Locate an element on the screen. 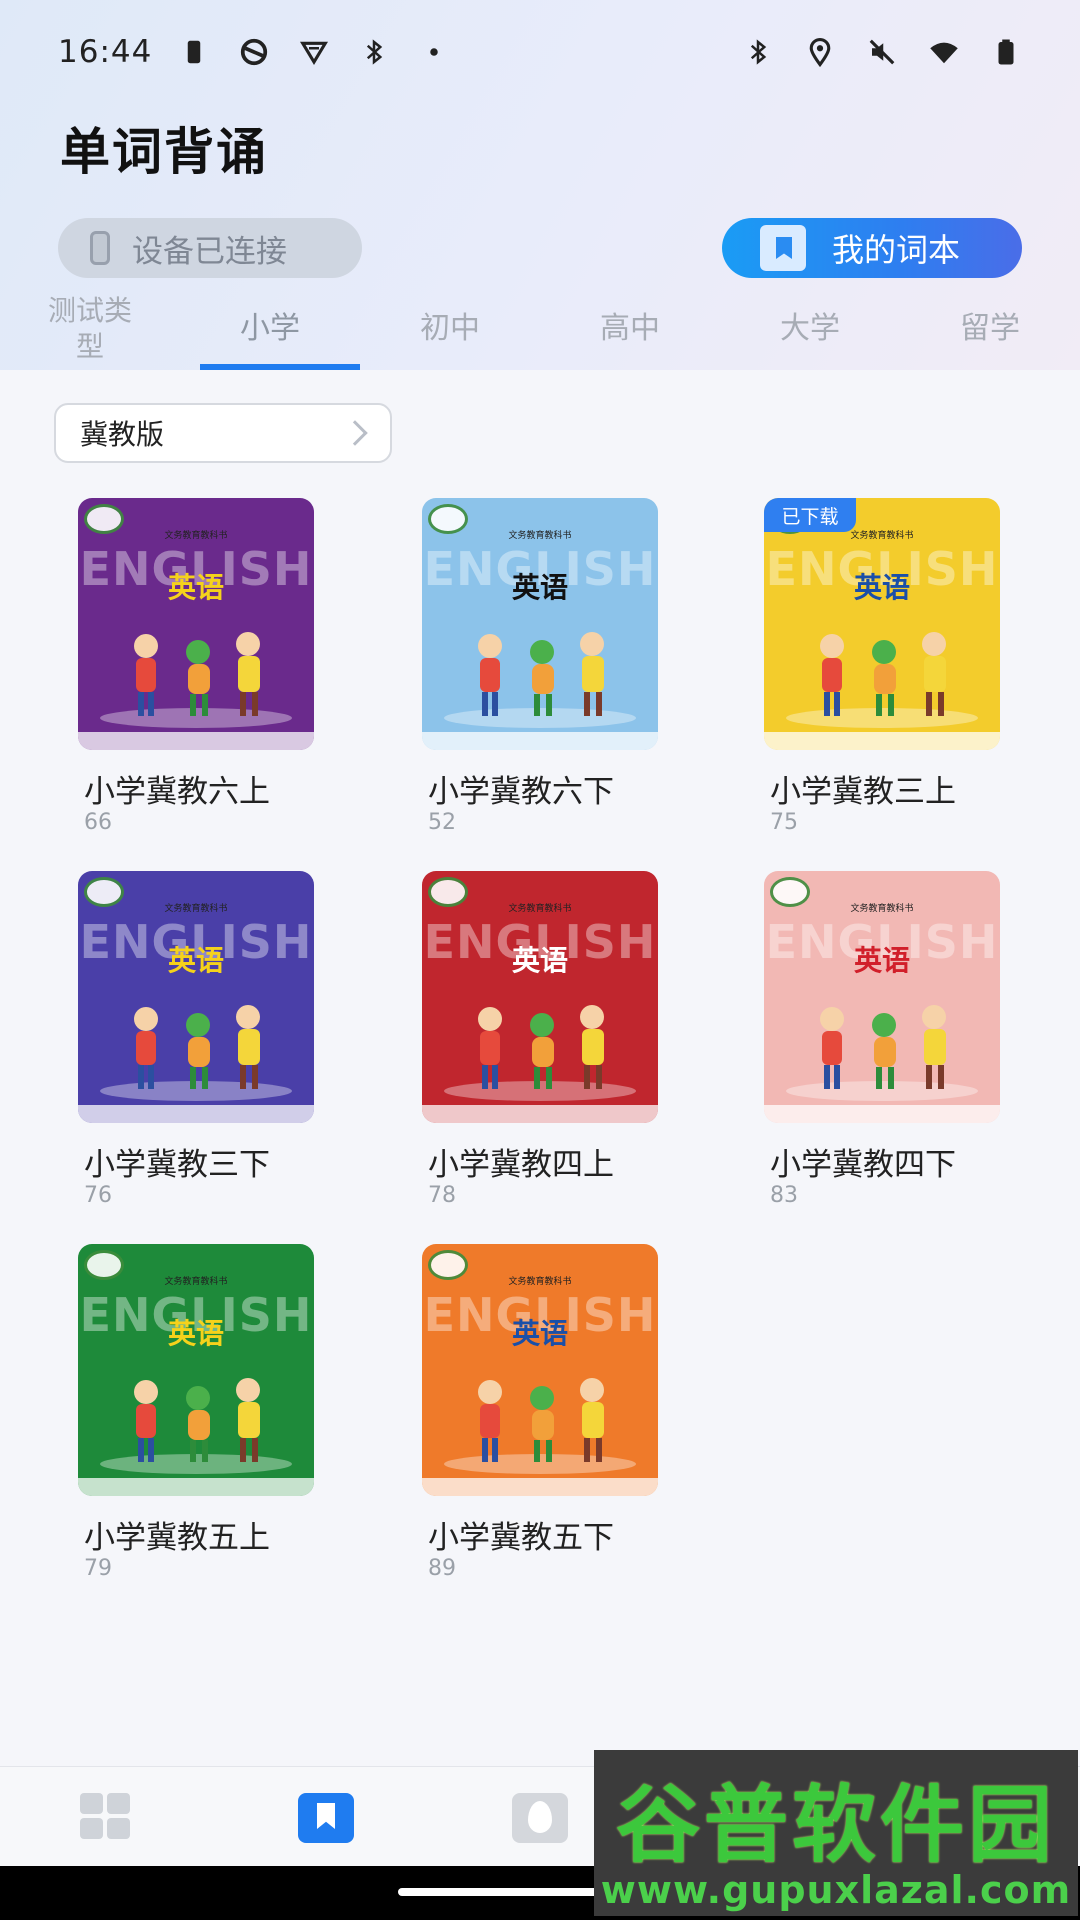  dot-icon is located at coordinates (434, 52).